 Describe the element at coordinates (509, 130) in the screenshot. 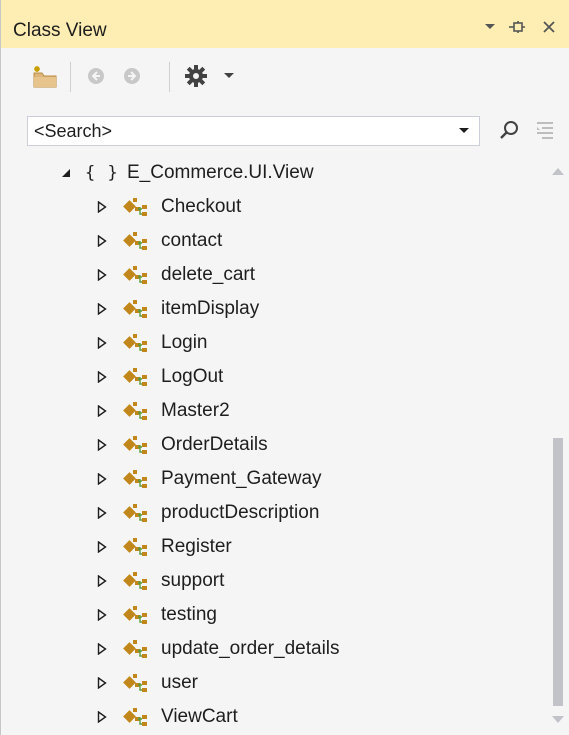

I see `search-icon` at that location.